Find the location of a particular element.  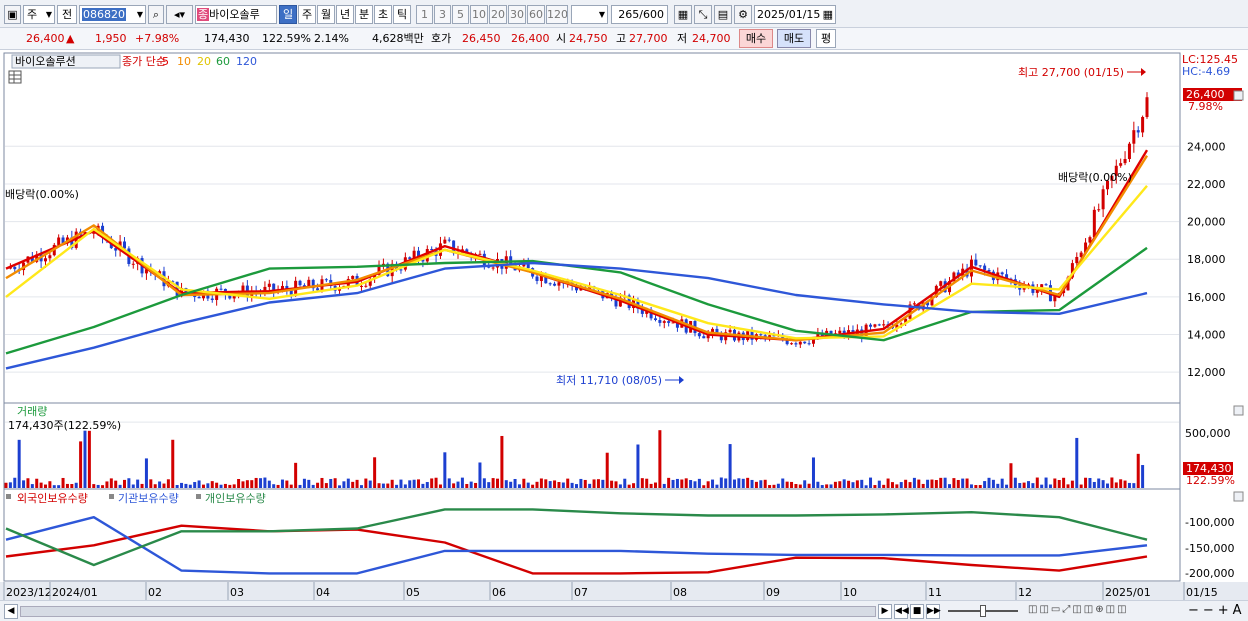

period-tab-0: 일 is located at coordinates (288, 14).